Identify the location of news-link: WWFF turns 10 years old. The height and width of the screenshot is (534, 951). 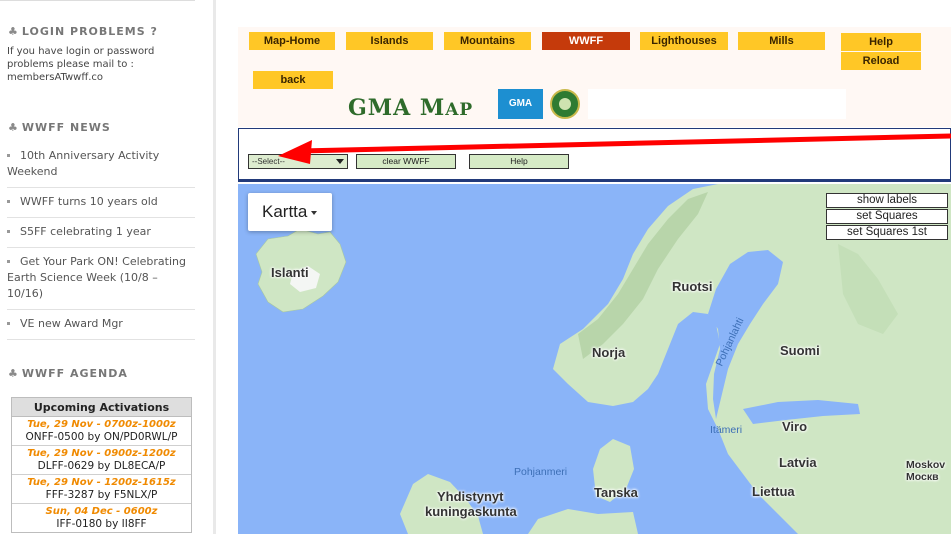
(89, 201).